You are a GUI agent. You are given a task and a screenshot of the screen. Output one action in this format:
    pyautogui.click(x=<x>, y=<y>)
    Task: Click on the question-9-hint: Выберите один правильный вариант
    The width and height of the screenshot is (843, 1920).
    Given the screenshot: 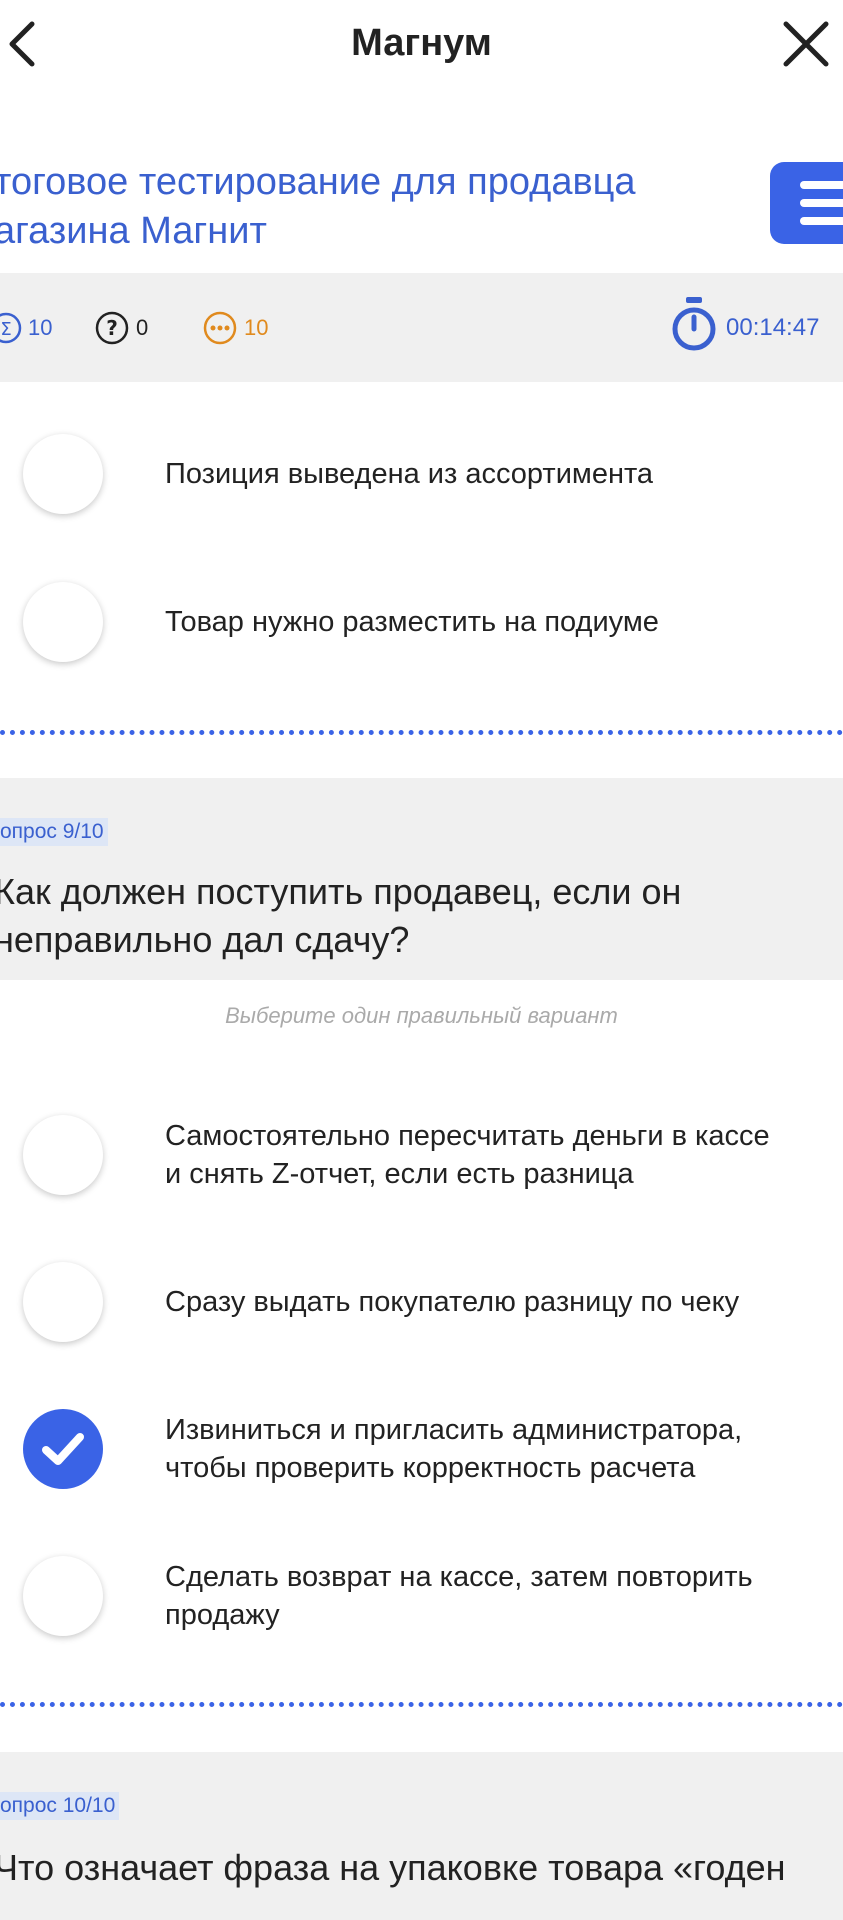 What is the action you would take?
    pyautogui.click(x=421, y=1015)
    